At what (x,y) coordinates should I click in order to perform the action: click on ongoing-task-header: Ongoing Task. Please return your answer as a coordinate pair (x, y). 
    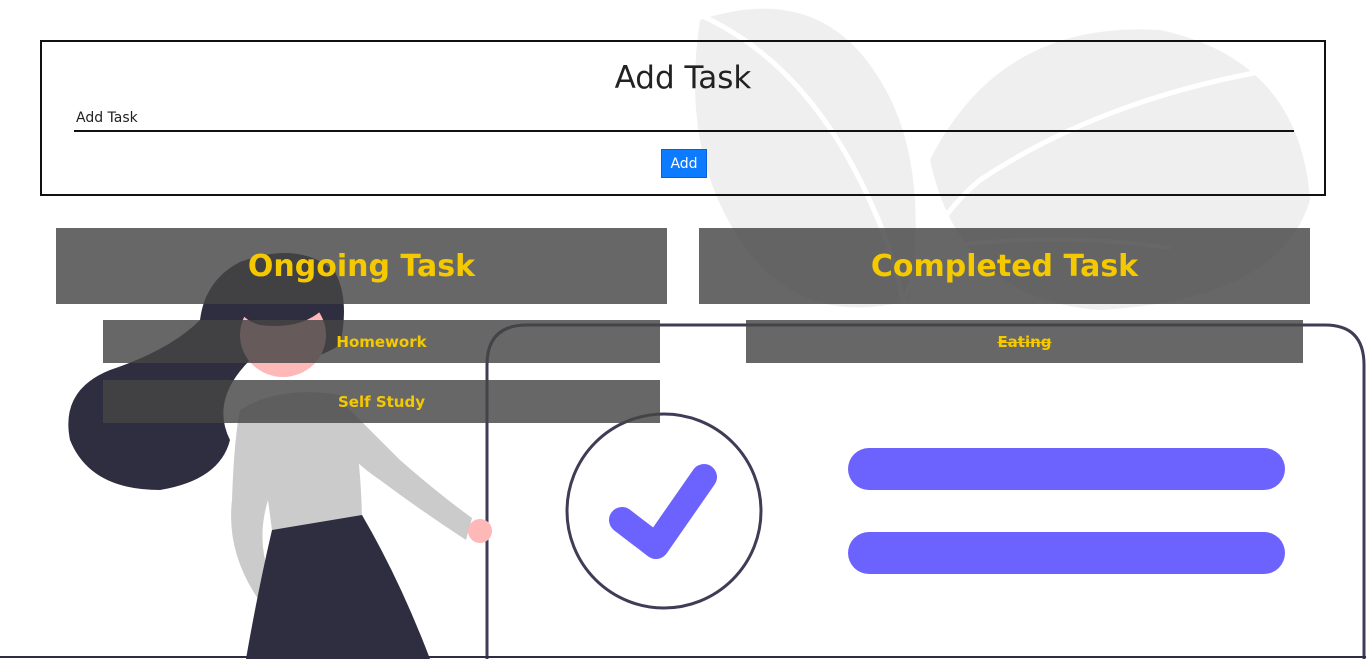
    Looking at the image, I should click on (361, 266).